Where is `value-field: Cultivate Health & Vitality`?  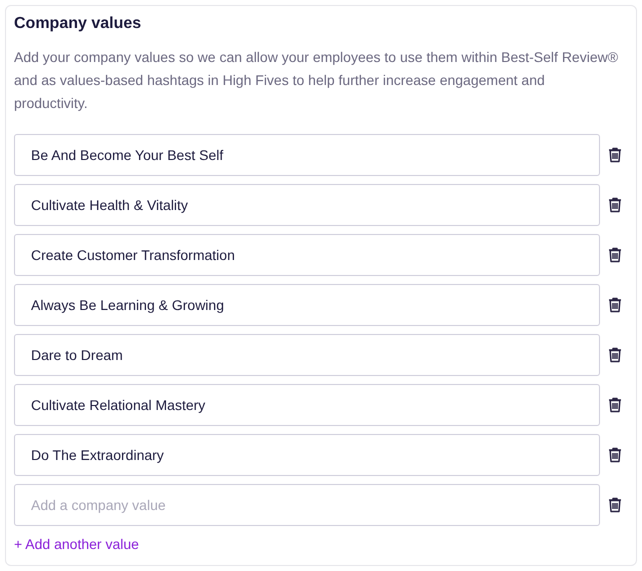 value-field: Cultivate Health & Vitality is located at coordinates (307, 205).